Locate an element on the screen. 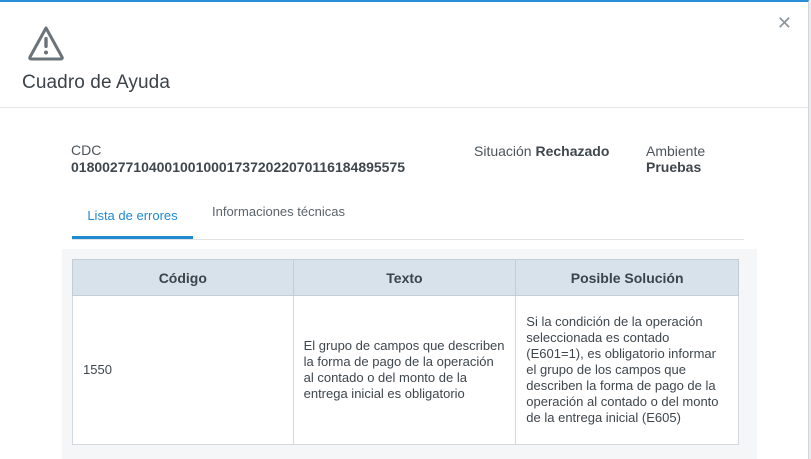 Image resolution: width=811 pixels, height=459 pixels. cdc-label: CDC is located at coordinates (86, 150).